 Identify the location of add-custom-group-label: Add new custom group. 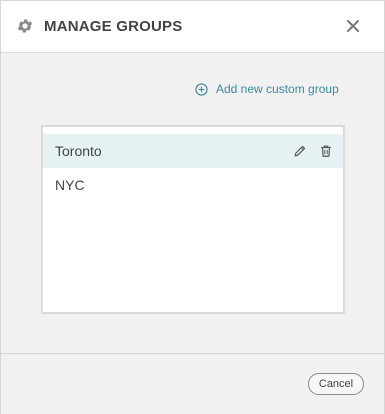
(277, 89).